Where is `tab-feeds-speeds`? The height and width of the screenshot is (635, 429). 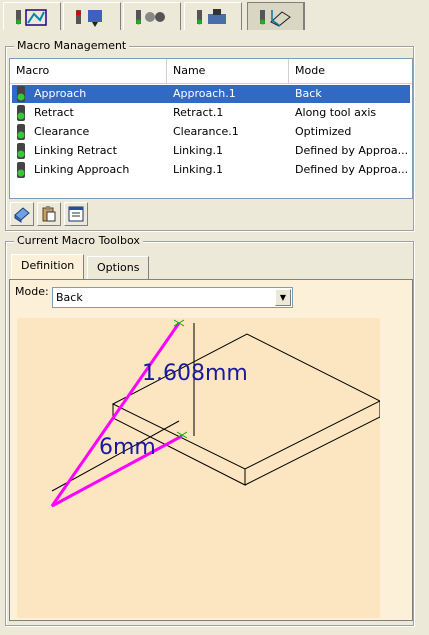
tab-feeds-speeds is located at coordinates (213, 16).